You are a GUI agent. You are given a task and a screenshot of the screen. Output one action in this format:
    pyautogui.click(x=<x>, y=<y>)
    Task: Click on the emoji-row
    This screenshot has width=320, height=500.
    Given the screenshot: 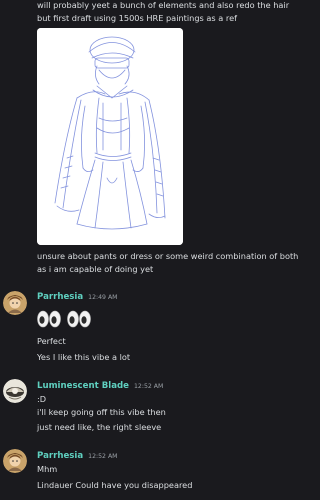 What is the action you would take?
    pyautogui.click(x=64, y=319)
    